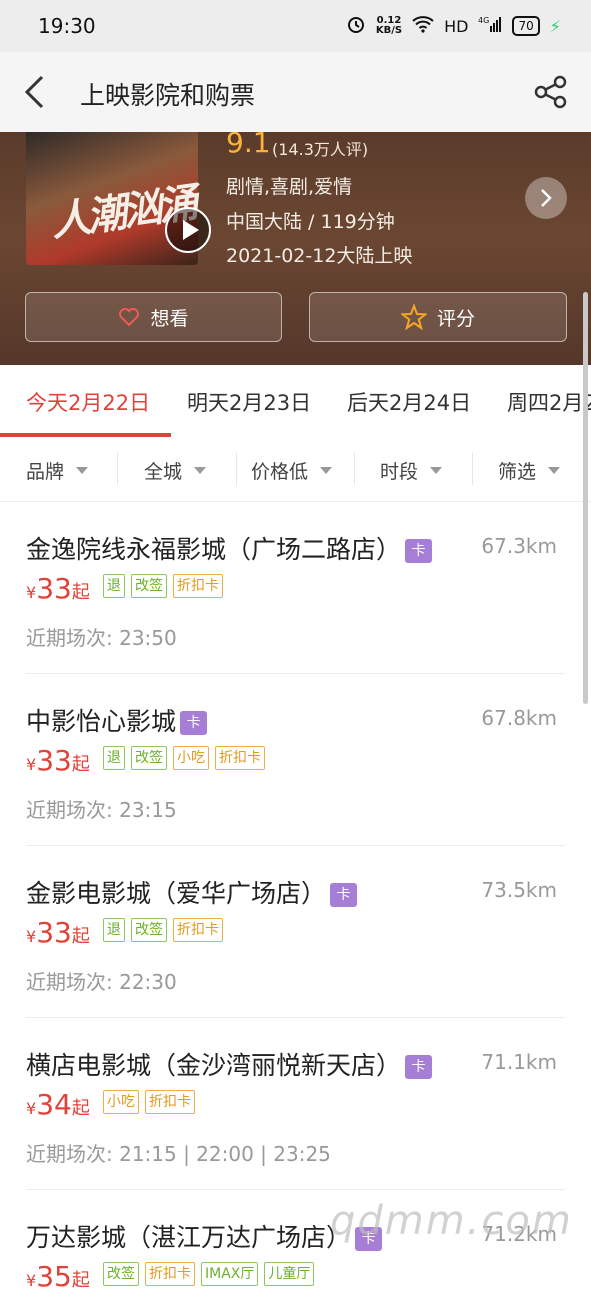 The width and height of the screenshot is (591, 1293). I want to click on service-tags: 退 改签 小吃 折扣卡, so click(184, 758).